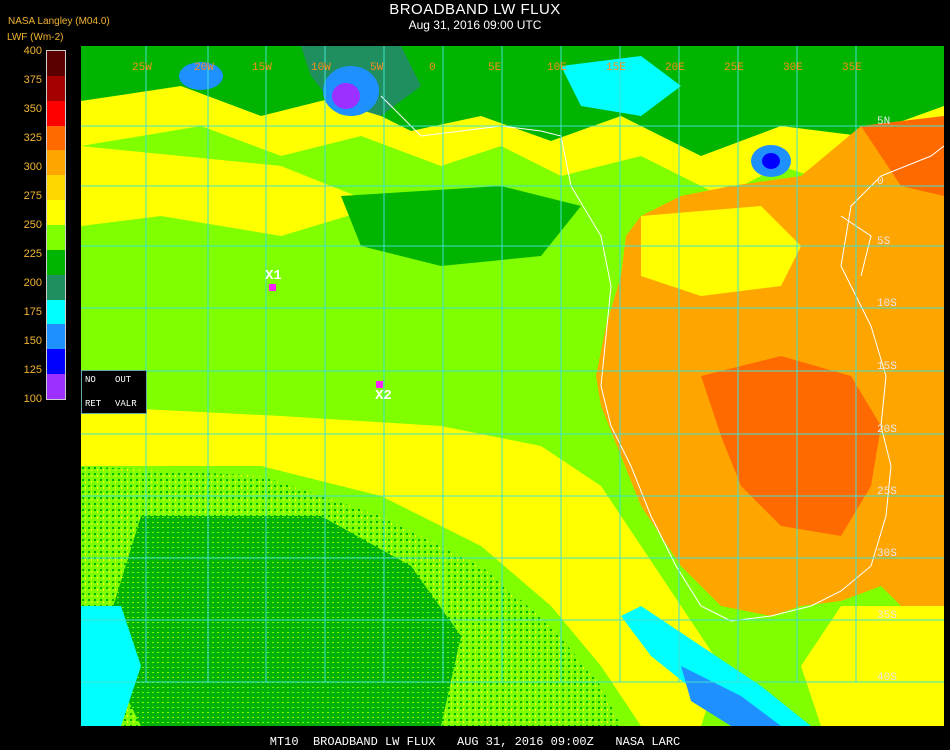 This screenshot has width=950, height=750. Describe the element at coordinates (204, 68) in the screenshot. I see `longitude-label: 20W` at that location.